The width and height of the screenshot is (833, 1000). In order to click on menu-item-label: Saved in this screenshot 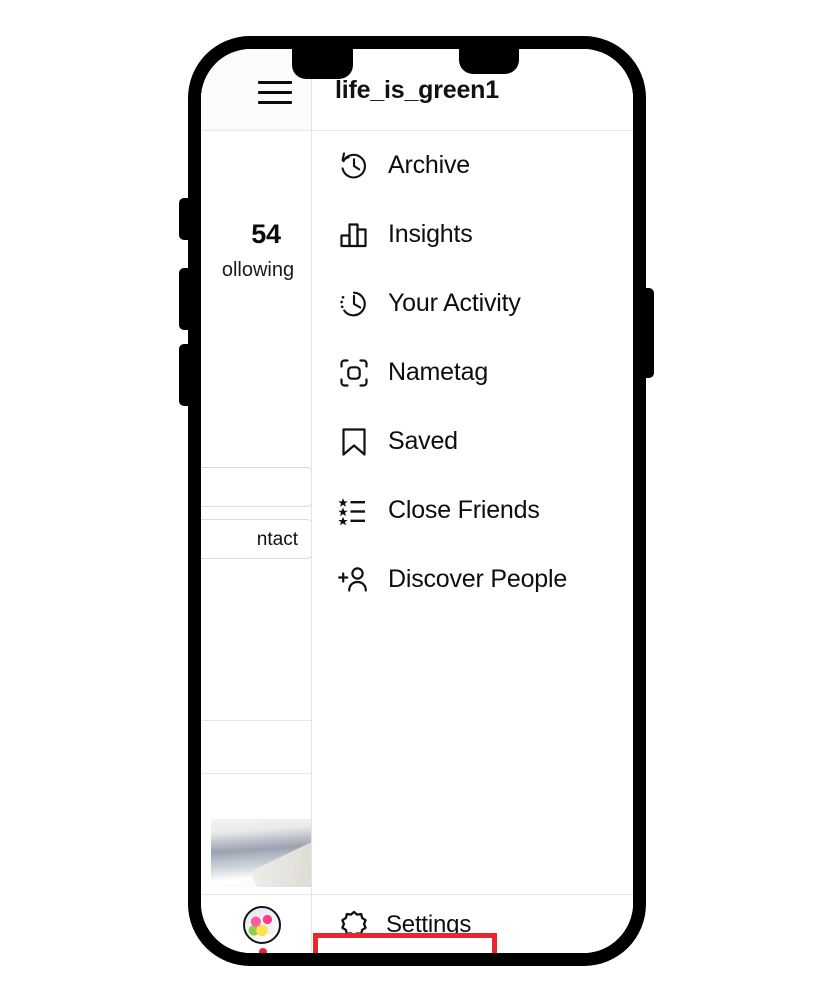, I will do `click(423, 441)`.